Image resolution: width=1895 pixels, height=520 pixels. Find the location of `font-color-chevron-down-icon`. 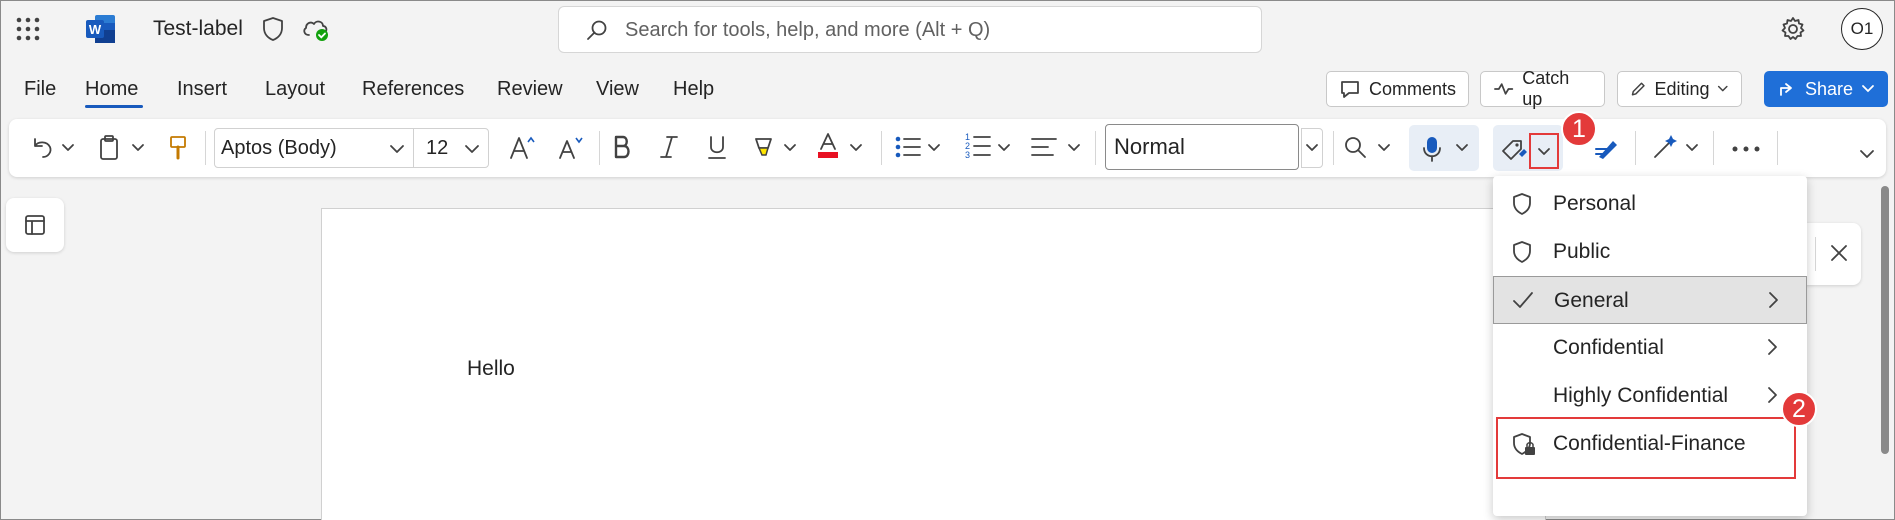

font-color-chevron-down-icon is located at coordinates (856, 148).